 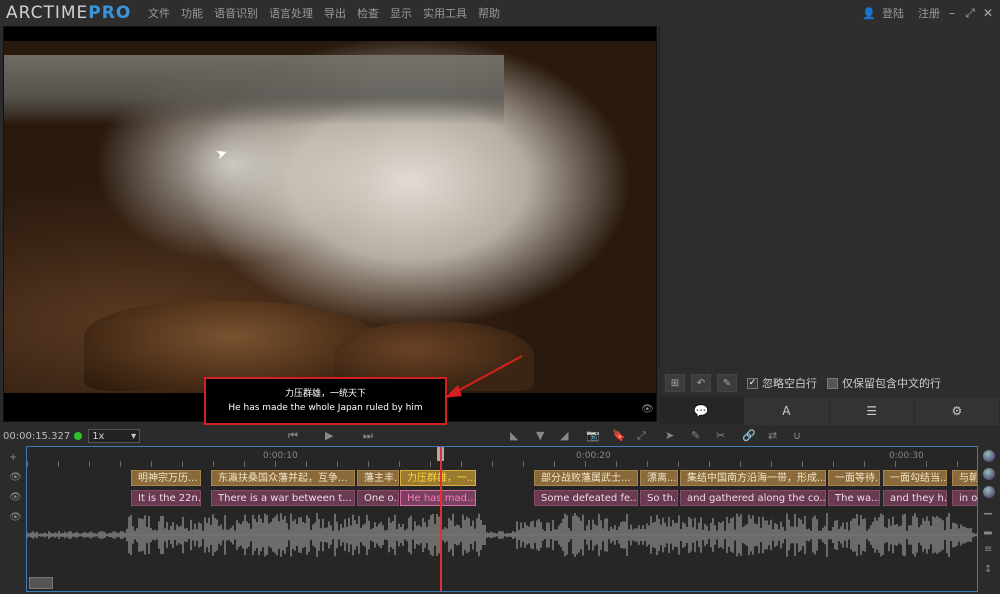 I want to click on login-link: 登陆, so click(x=893, y=13).